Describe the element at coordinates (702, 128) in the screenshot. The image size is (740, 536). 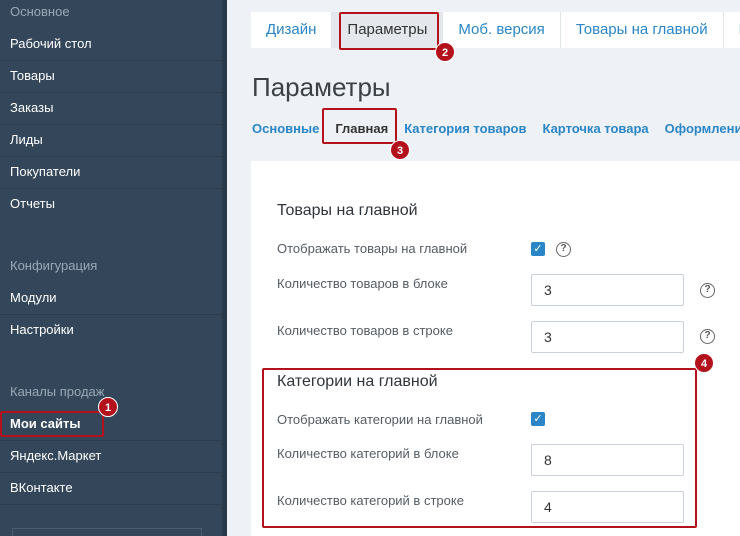
I see `subtab-appearance: Оформлени` at that location.